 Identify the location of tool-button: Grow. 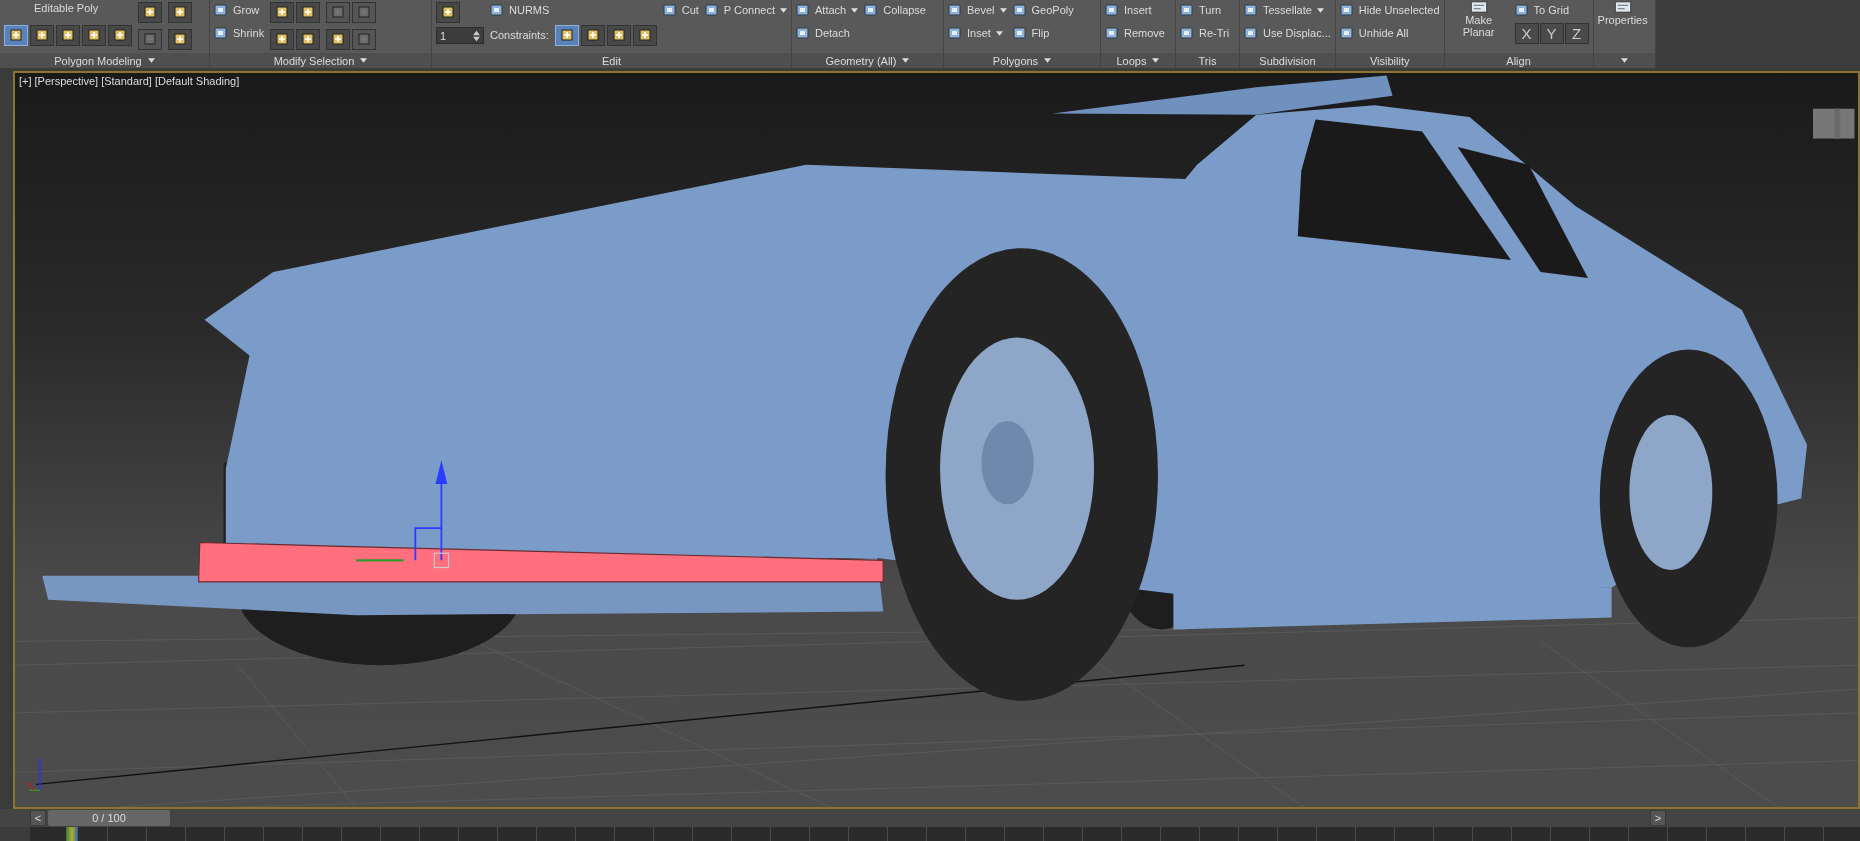
(239, 10).